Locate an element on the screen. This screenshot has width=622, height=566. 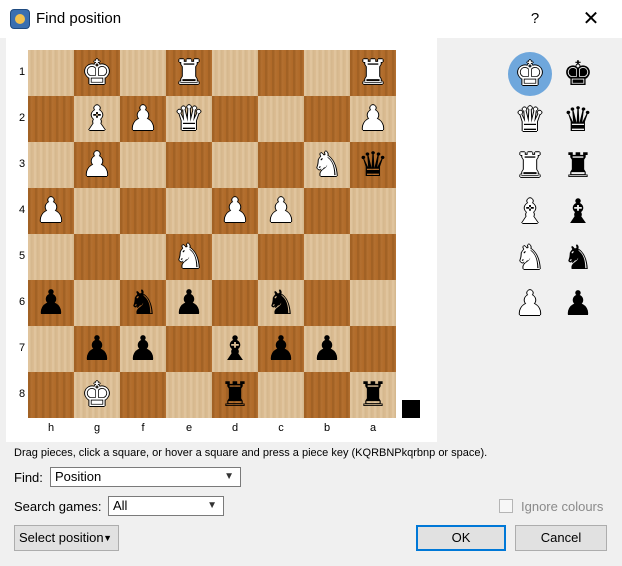
board-square-a2: ♟ is located at coordinates (373, 119).